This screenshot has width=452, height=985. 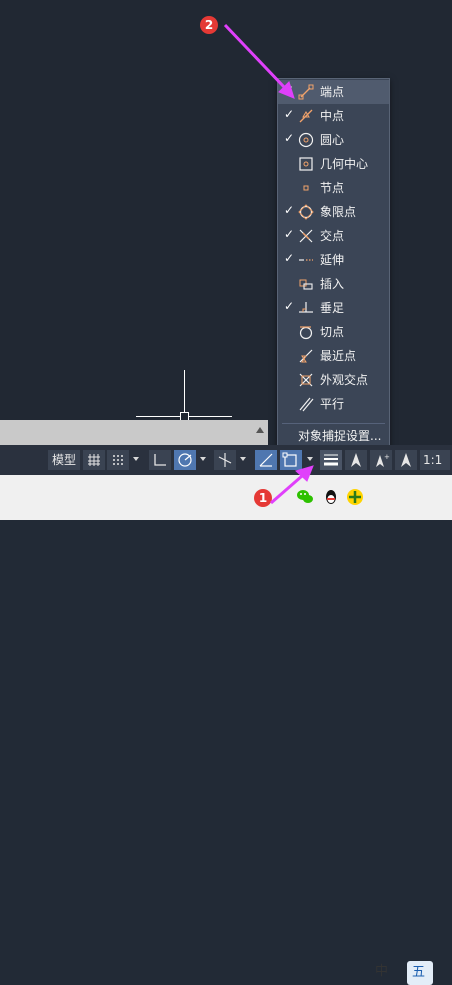 I want to click on model-label: 模型, so click(x=63, y=460).